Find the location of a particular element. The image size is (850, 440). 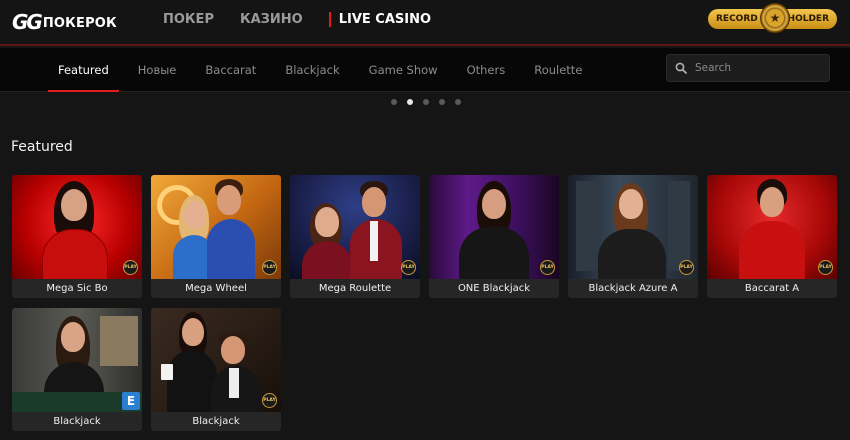

game-title: Blackjack Azure A is located at coordinates (633, 288).